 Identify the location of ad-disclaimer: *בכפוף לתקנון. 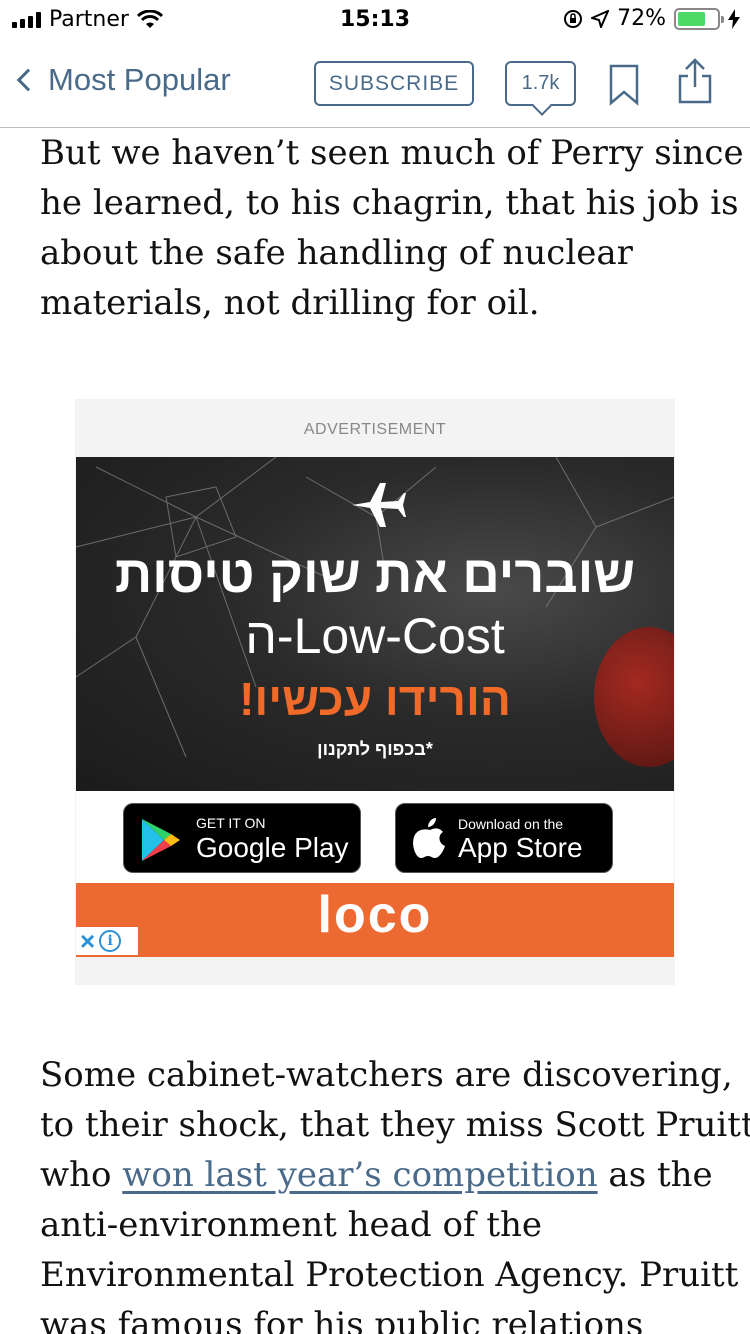
(375, 749).